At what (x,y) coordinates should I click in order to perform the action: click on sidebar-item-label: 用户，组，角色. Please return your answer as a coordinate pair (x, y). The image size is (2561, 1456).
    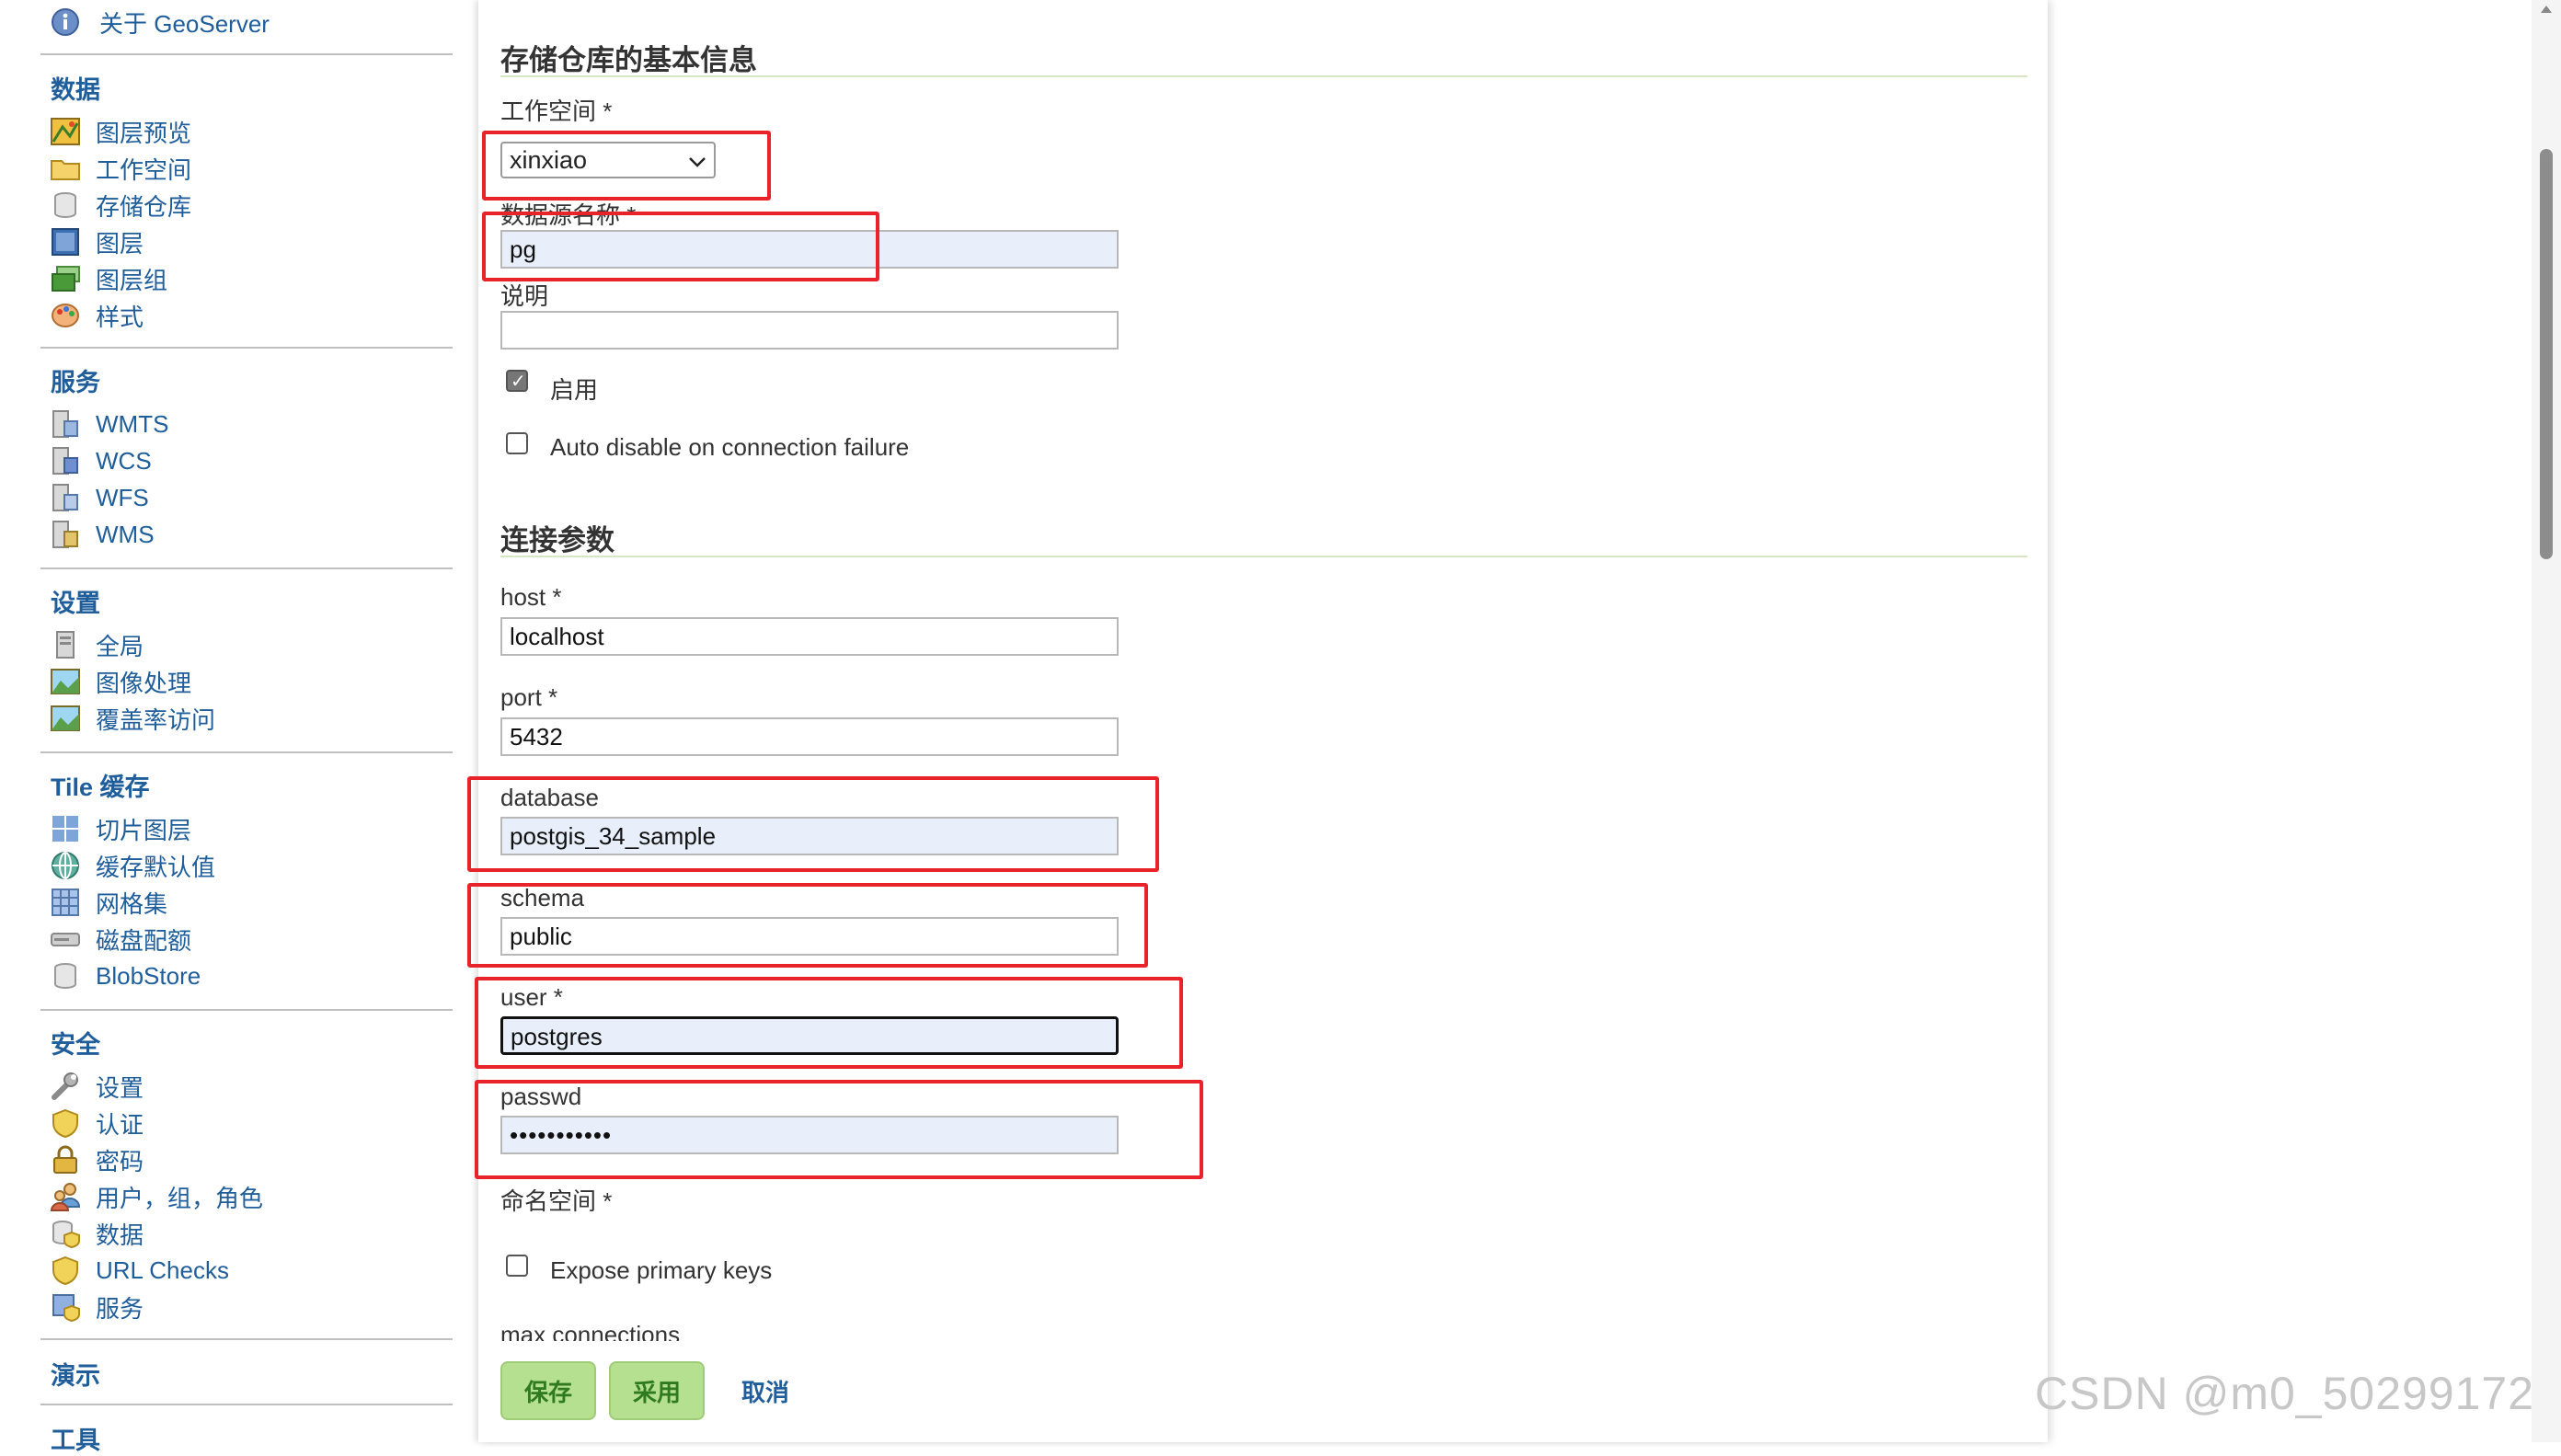
    Looking at the image, I should click on (180, 1198).